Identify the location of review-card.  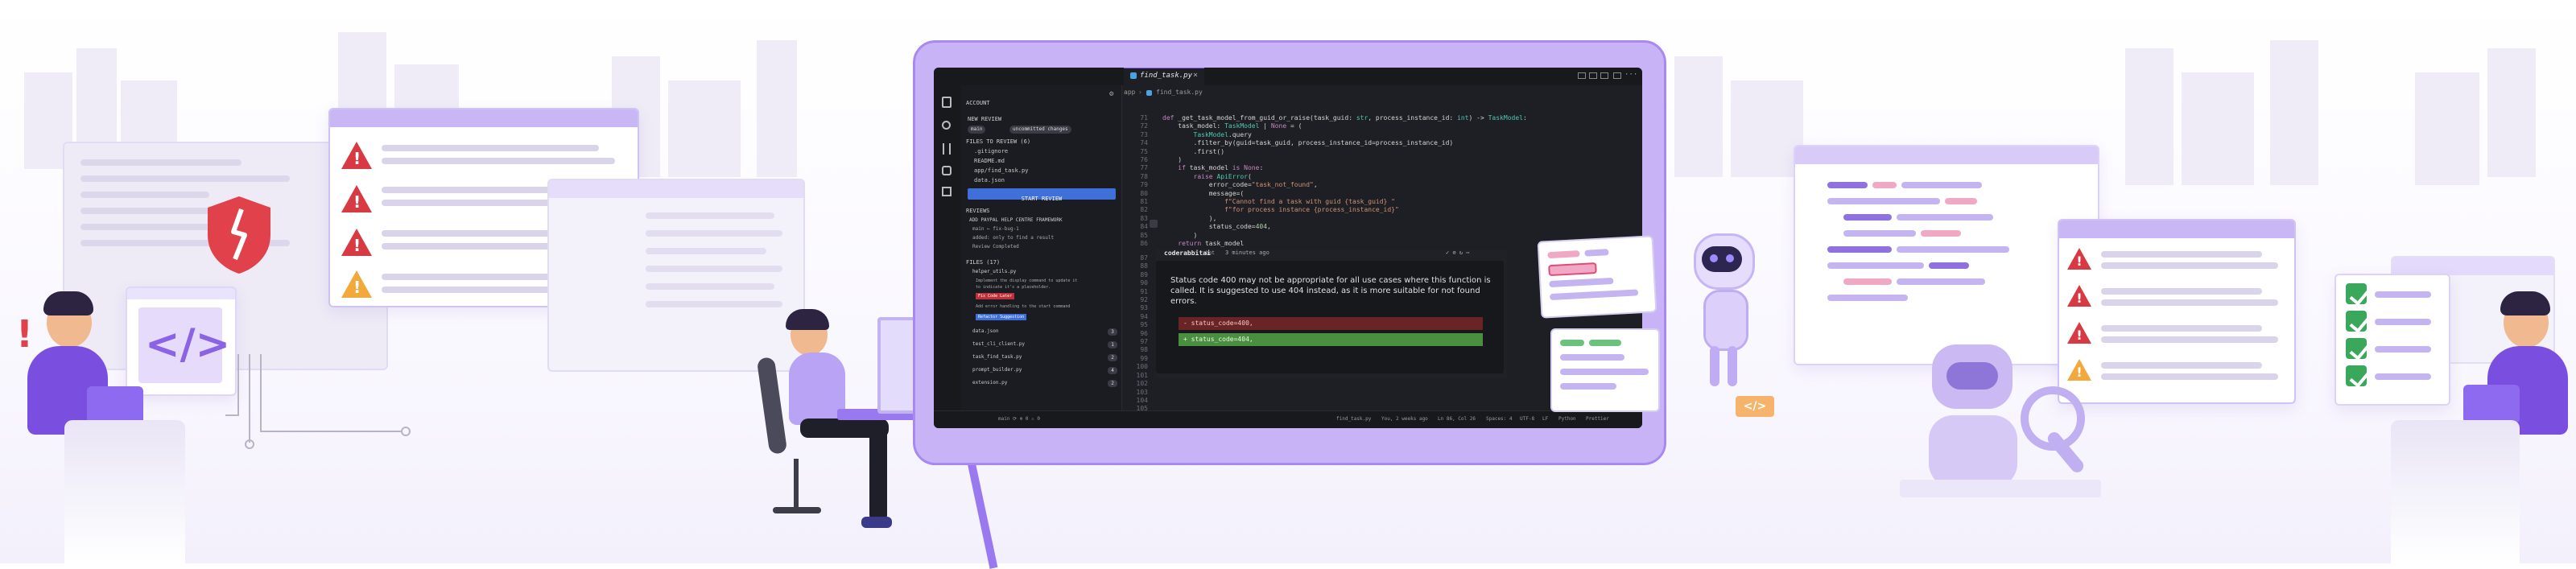
(1597, 277).